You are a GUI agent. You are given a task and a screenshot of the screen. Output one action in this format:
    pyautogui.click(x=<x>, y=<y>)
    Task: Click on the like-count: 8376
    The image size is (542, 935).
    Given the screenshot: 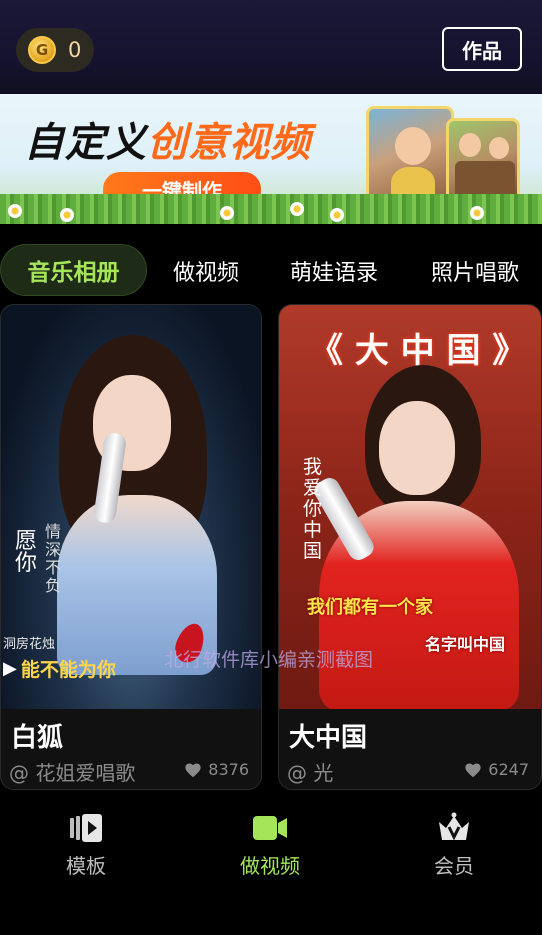 What is the action you would take?
    pyautogui.click(x=216, y=769)
    